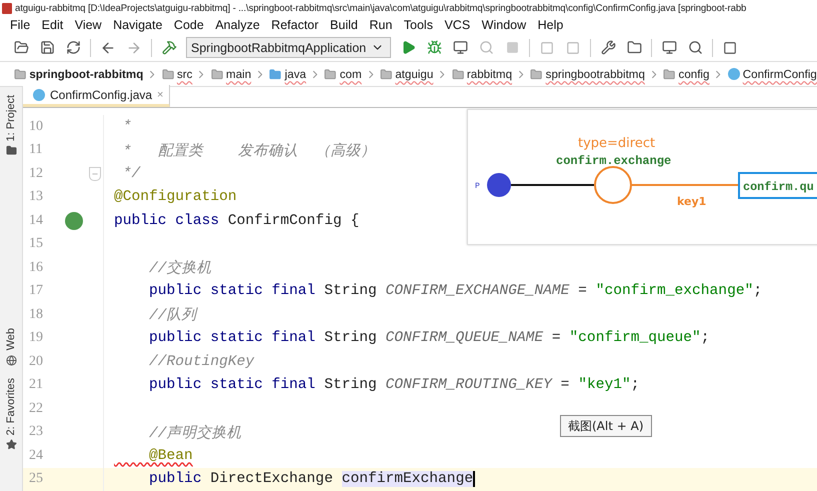 The width and height of the screenshot is (817, 491). Describe the element at coordinates (172, 315) in the screenshot. I see `code-line: //队列` at that location.